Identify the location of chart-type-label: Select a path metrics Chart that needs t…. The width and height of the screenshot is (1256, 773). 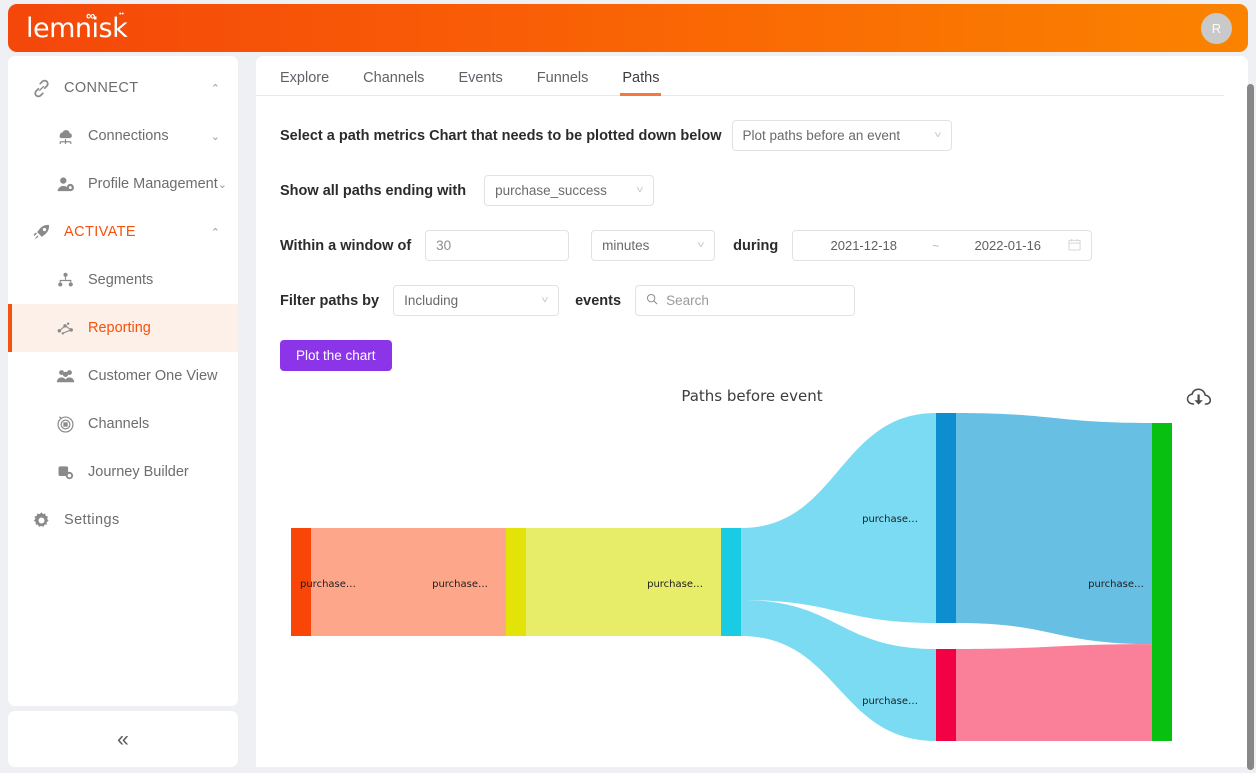
(501, 135).